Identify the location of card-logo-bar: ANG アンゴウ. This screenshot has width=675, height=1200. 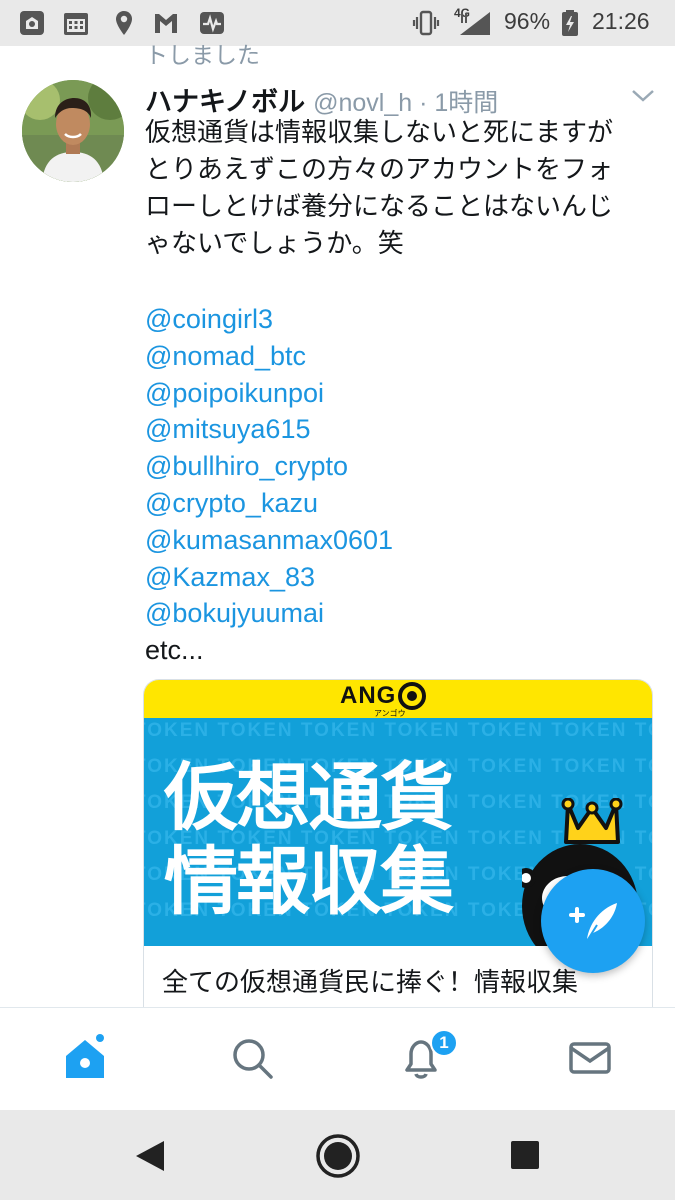
(398, 699).